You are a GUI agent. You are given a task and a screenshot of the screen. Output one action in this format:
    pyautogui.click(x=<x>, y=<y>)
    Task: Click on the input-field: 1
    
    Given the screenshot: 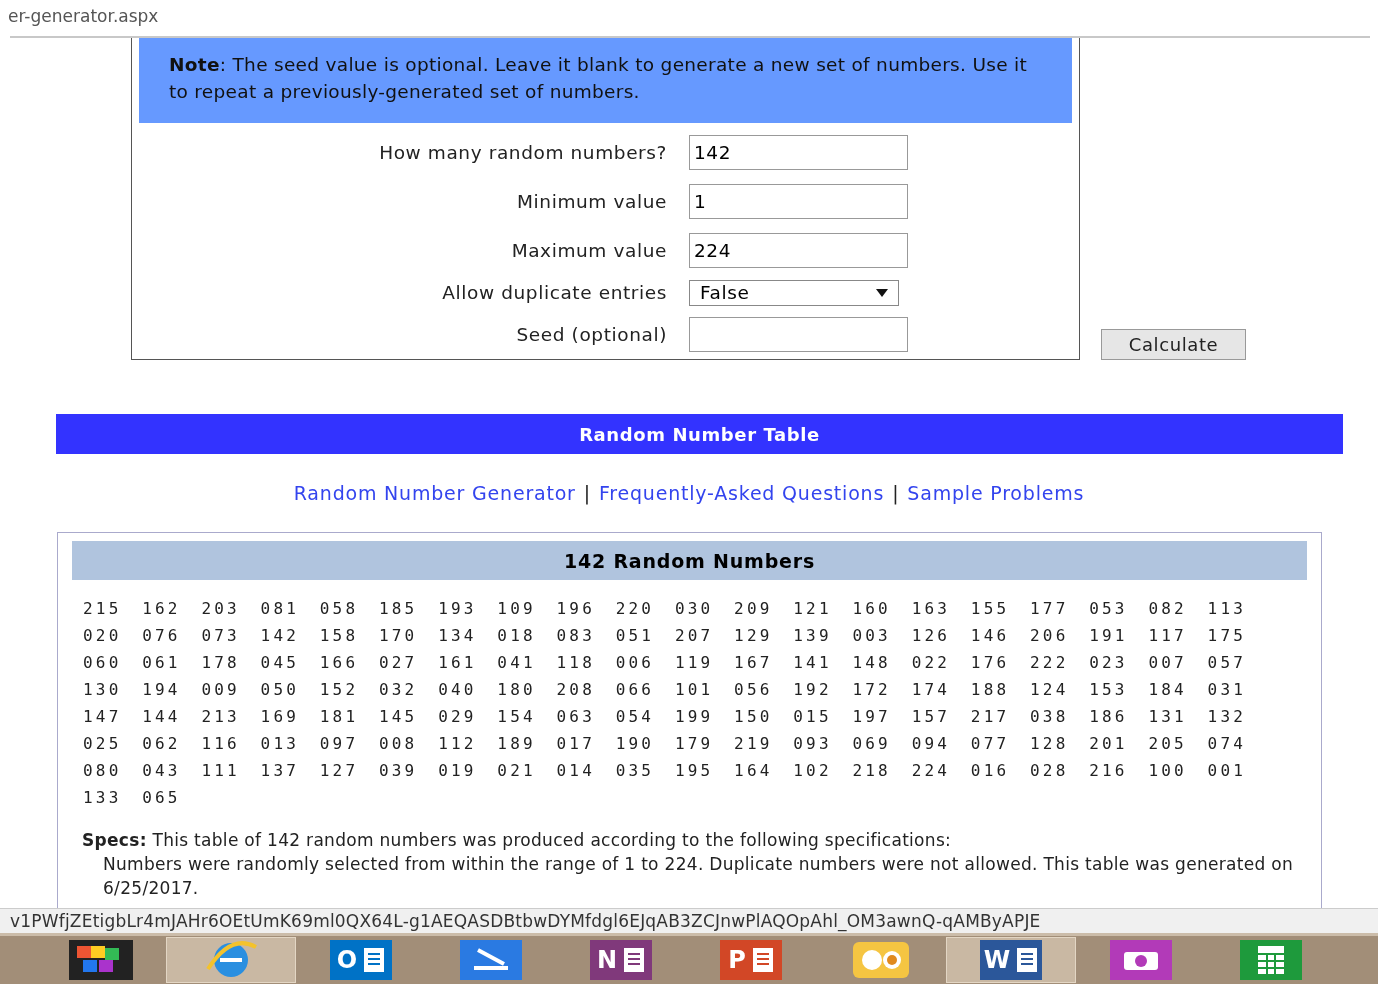 What is the action you would take?
    pyautogui.click(x=798, y=201)
    